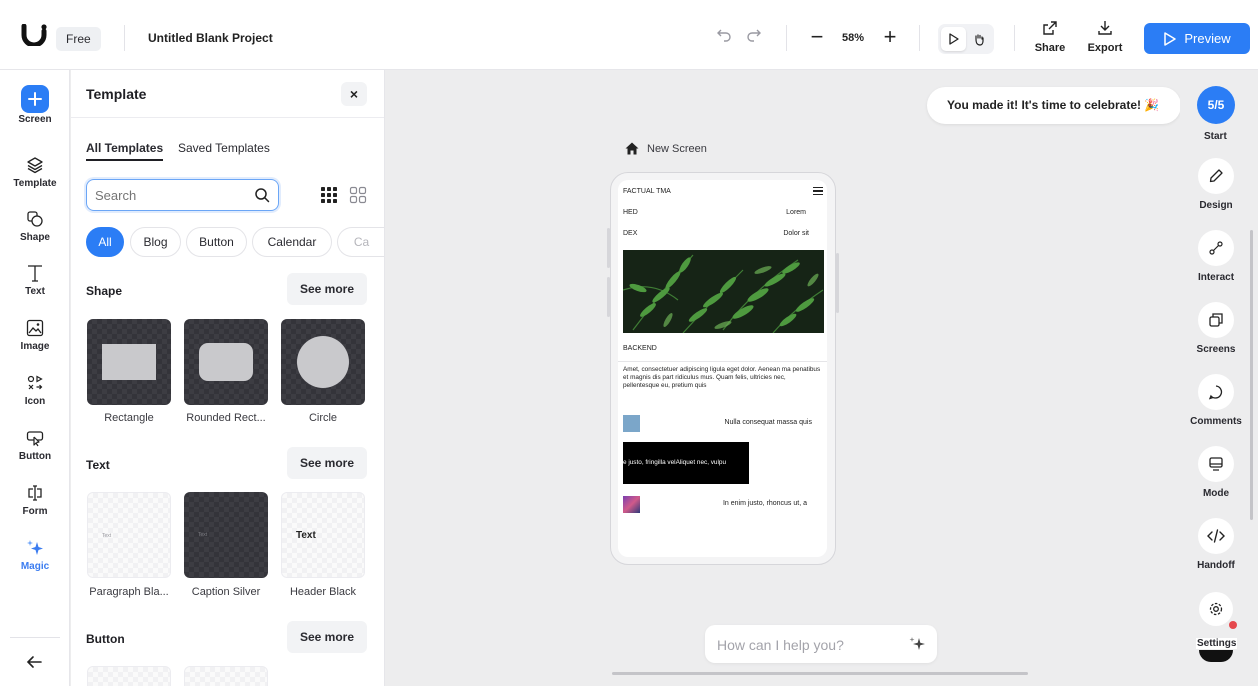 This screenshot has height=686, width=1258. What do you see at coordinates (170, 195) in the screenshot?
I see `search-input` at bounding box center [170, 195].